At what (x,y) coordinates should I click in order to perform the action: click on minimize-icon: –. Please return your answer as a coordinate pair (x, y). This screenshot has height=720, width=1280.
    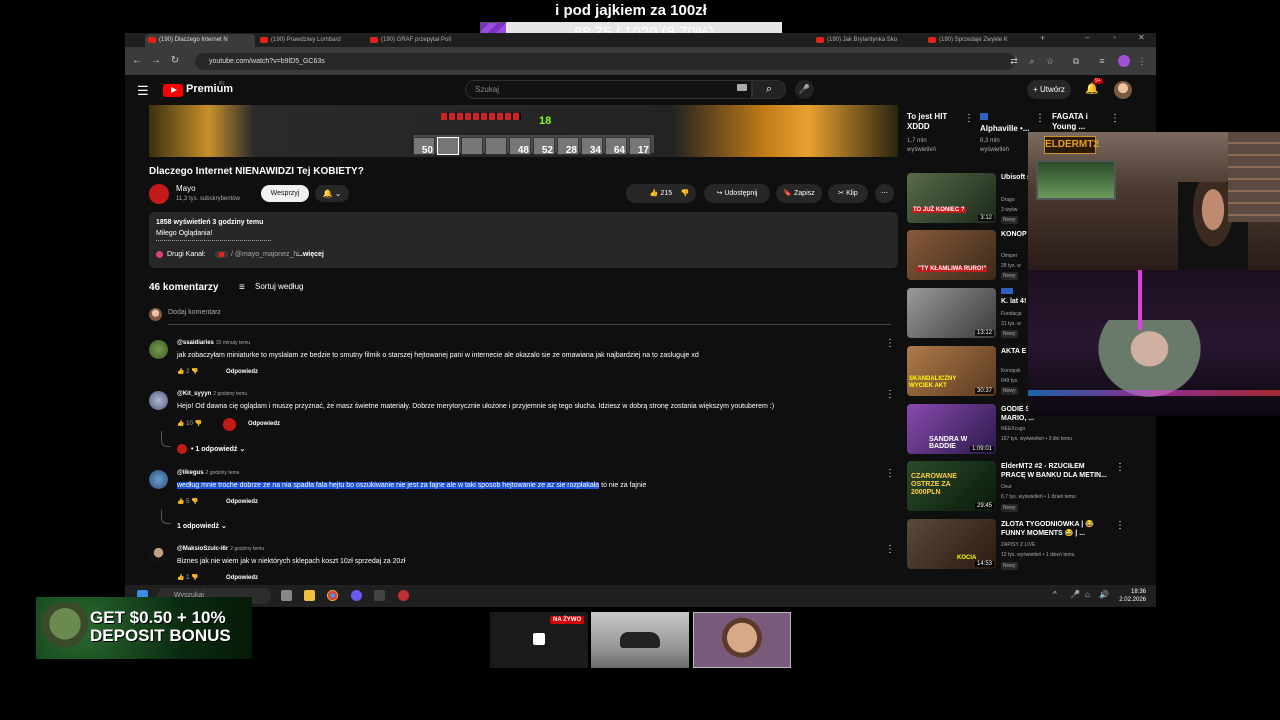
    Looking at the image, I should click on (1087, 37).